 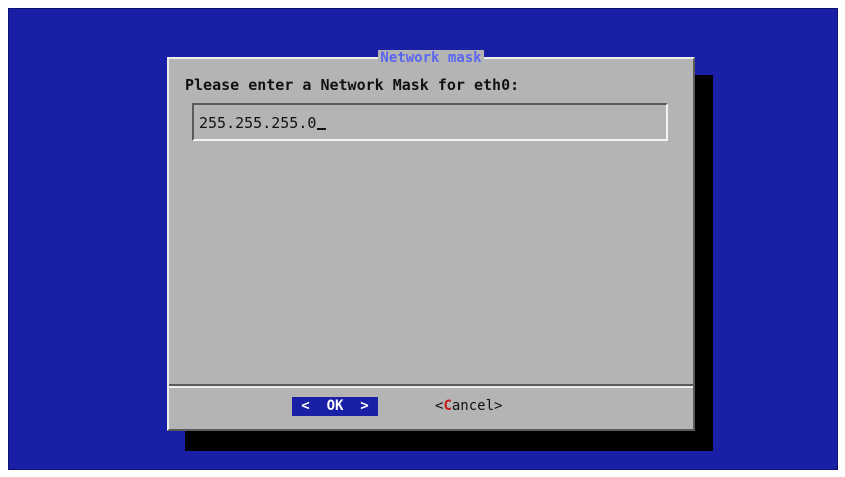 What do you see at coordinates (430, 122) in the screenshot?
I see `netmask-input: 255.255.255.0` at bounding box center [430, 122].